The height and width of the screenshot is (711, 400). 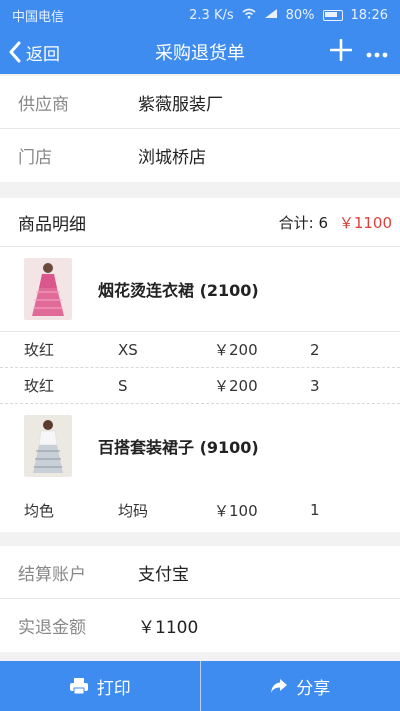 I want to click on carrier-text: 中国电信, so click(x=38, y=17).